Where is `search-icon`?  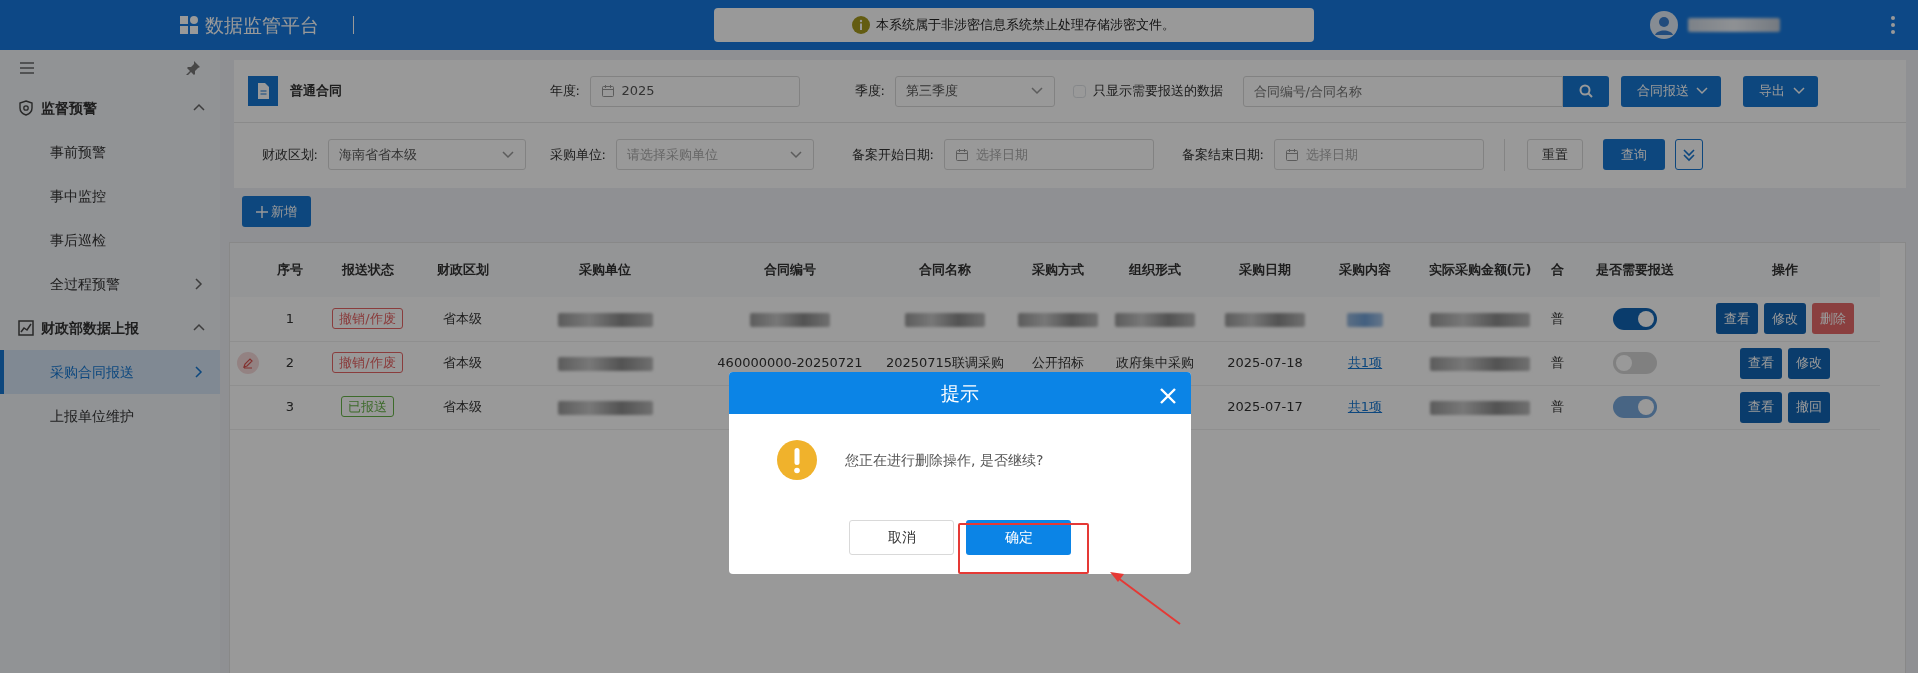 search-icon is located at coordinates (1585, 91).